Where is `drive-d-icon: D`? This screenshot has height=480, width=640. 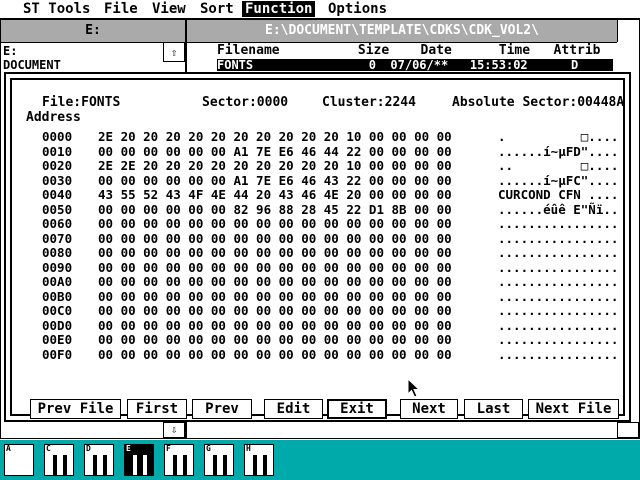
drive-d-icon: D is located at coordinates (99, 460).